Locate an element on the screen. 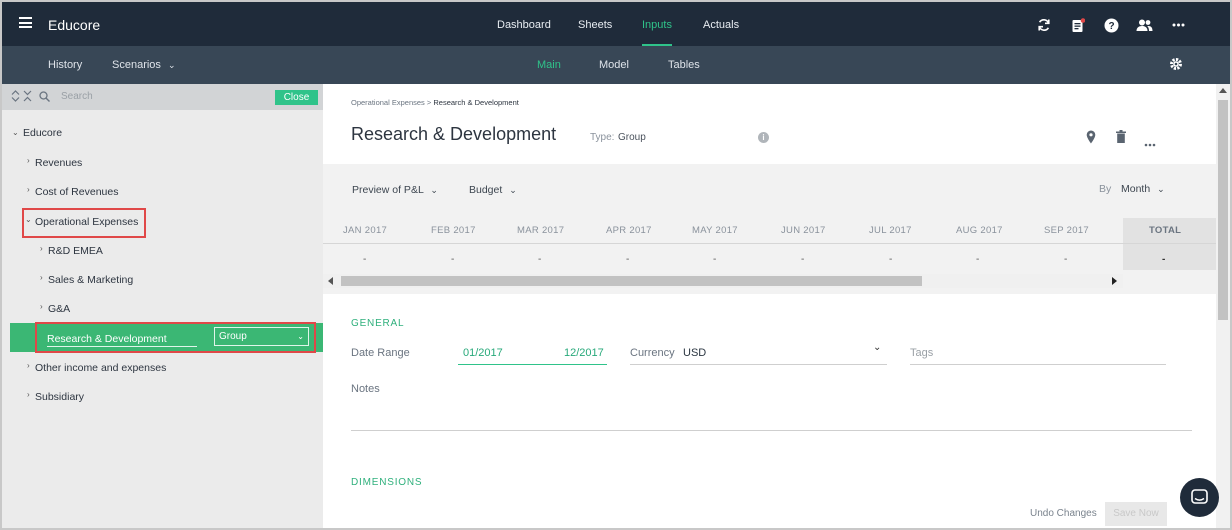 This screenshot has width=1232, height=530. tree-item-name-input: Research & Development is located at coordinates (122, 340).